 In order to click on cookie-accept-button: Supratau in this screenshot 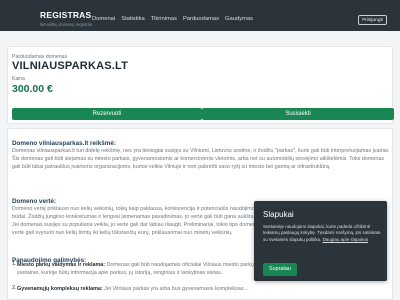, I will do `click(280, 269)`.